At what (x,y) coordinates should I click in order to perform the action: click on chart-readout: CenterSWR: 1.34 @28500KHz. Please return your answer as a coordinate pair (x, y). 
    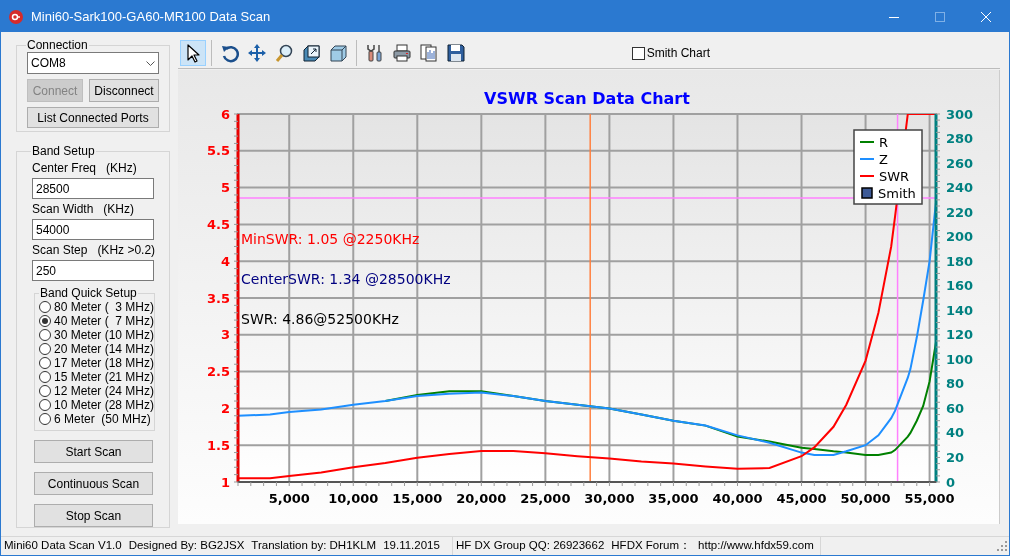
    Looking at the image, I should click on (346, 279).